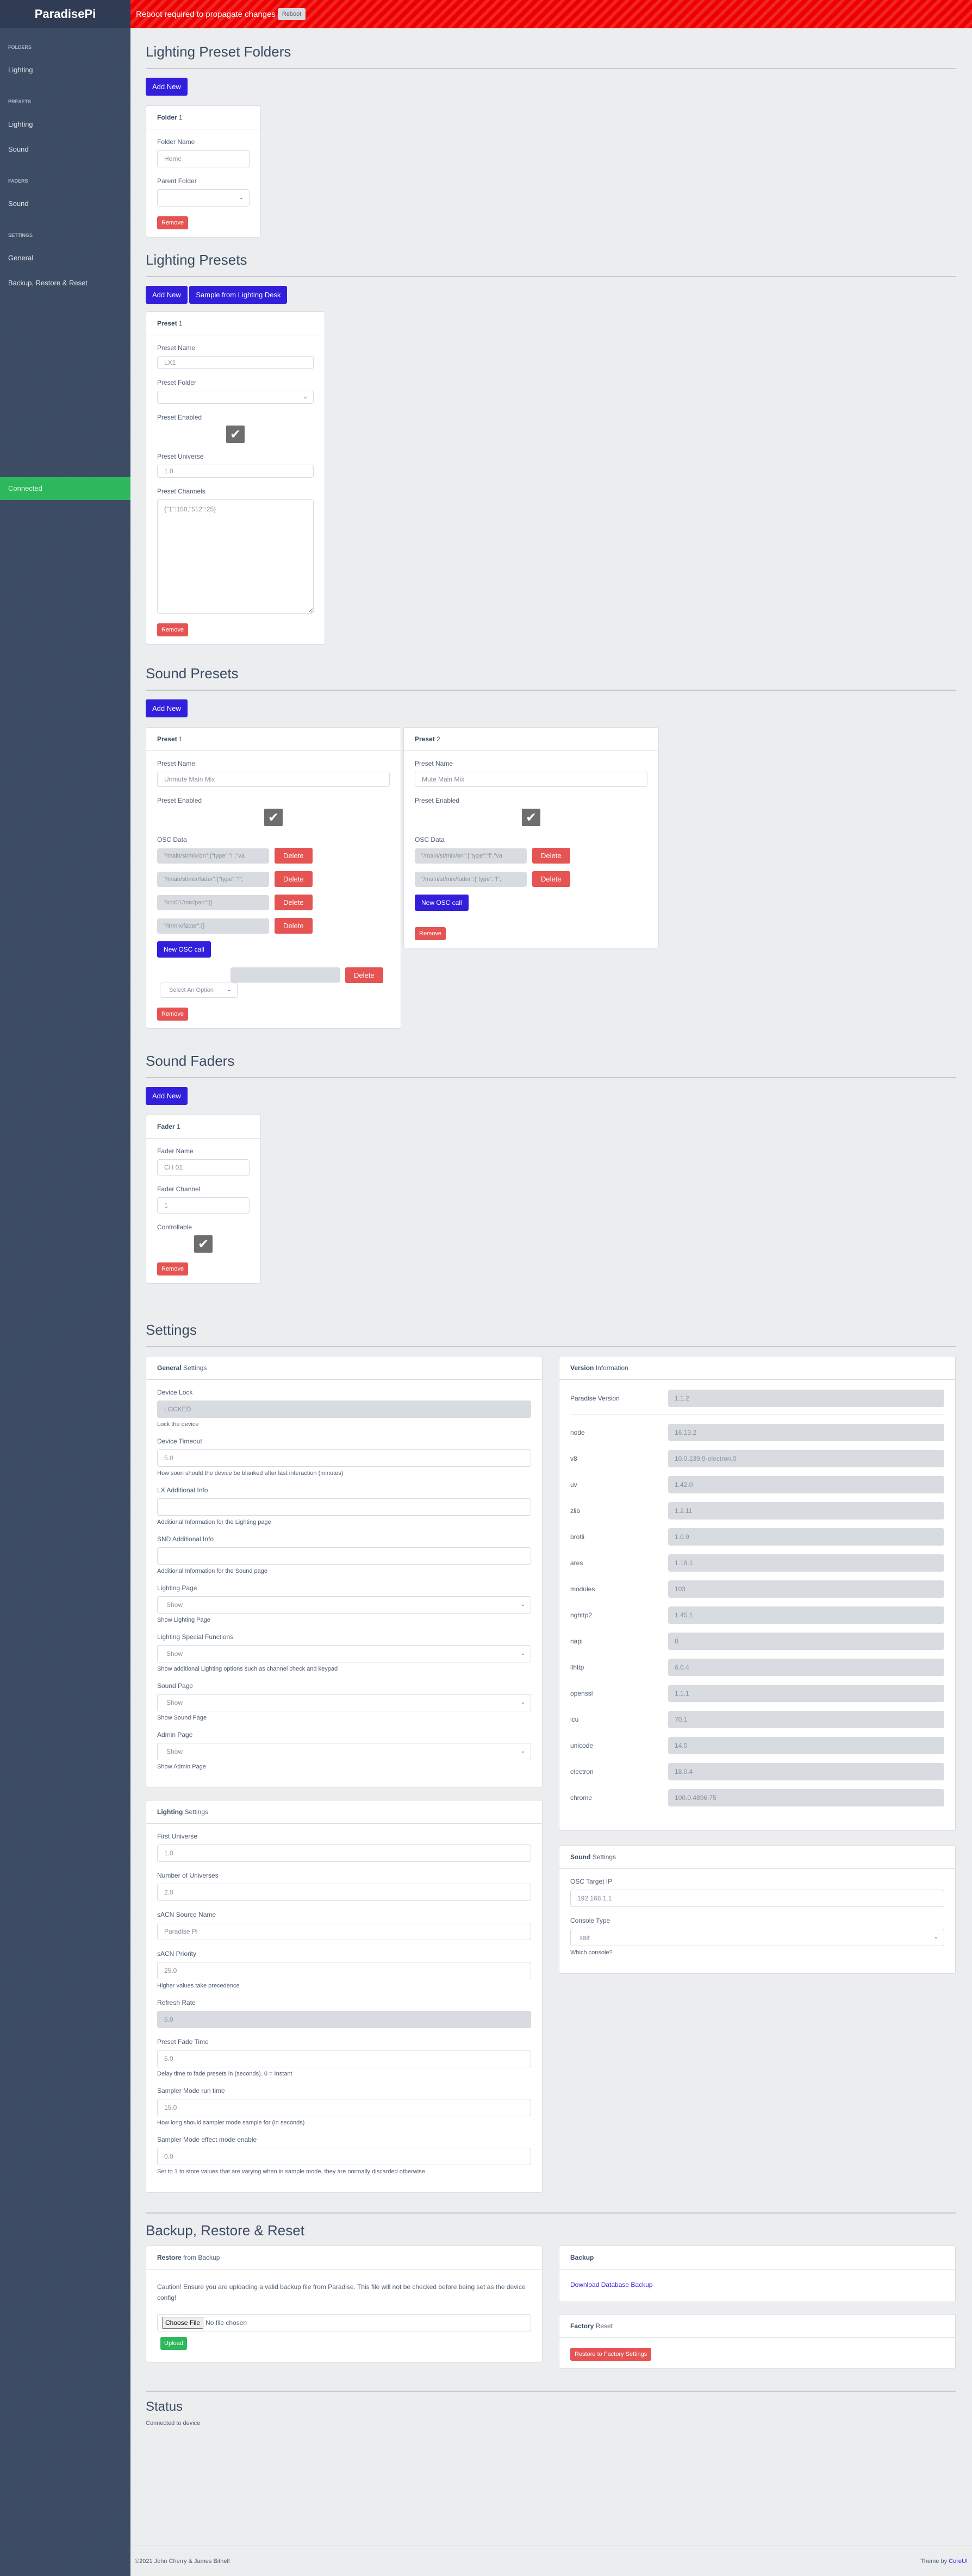 This screenshot has height=2576, width=972. What do you see at coordinates (235, 434) in the screenshot?
I see `preset-enabled-checkbox: ✔` at bounding box center [235, 434].